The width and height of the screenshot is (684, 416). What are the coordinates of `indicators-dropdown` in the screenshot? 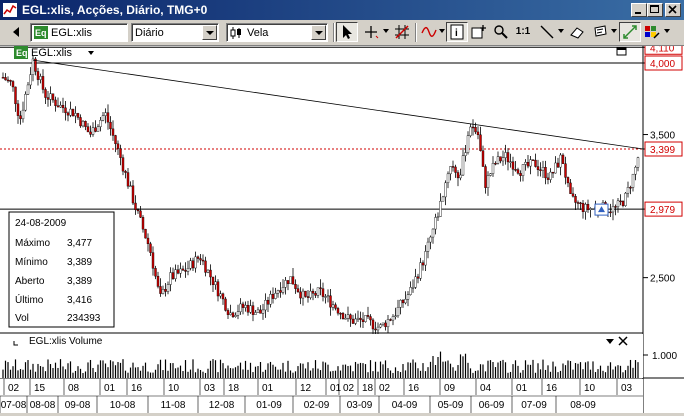 It's located at (442, 31).